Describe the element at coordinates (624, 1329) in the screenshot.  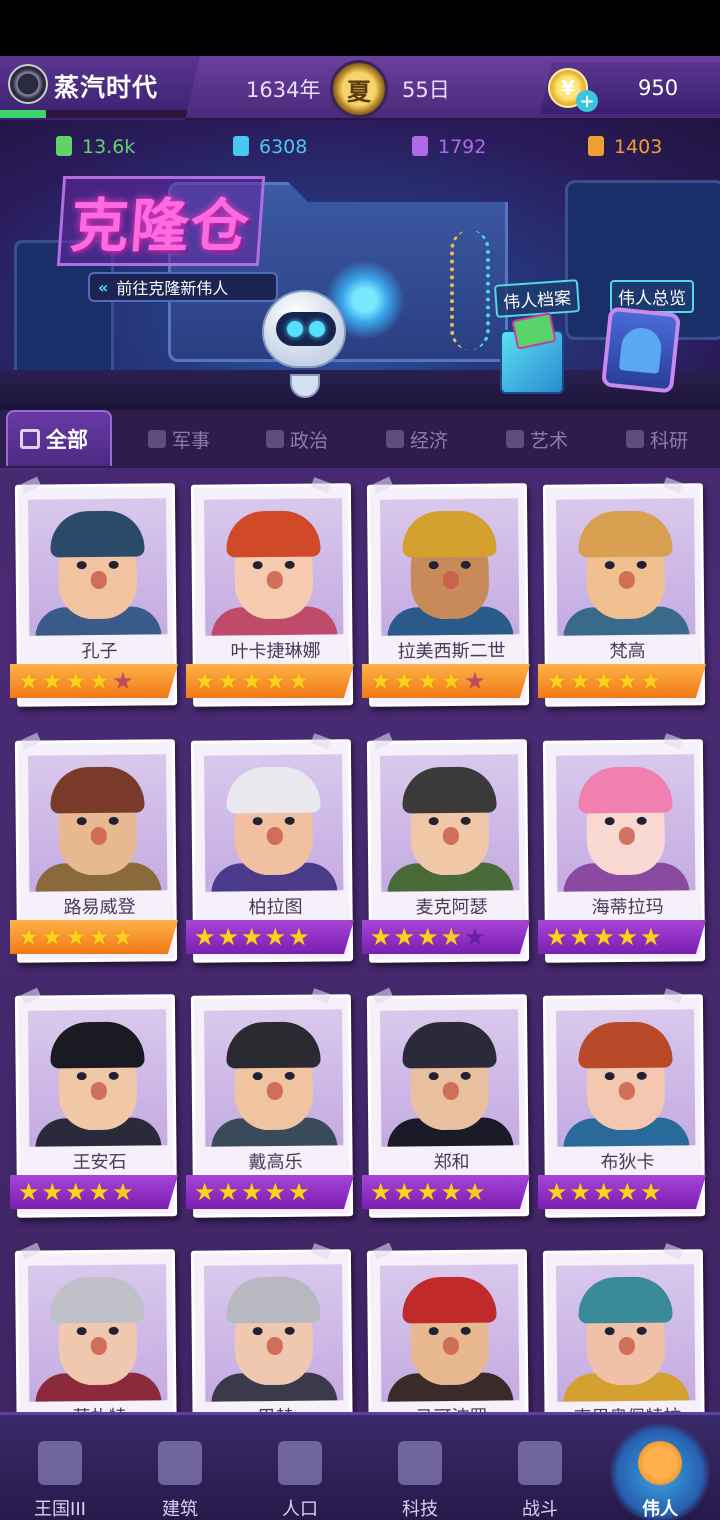
I see `great-person-card: 克里奥佩特拉` at that location.